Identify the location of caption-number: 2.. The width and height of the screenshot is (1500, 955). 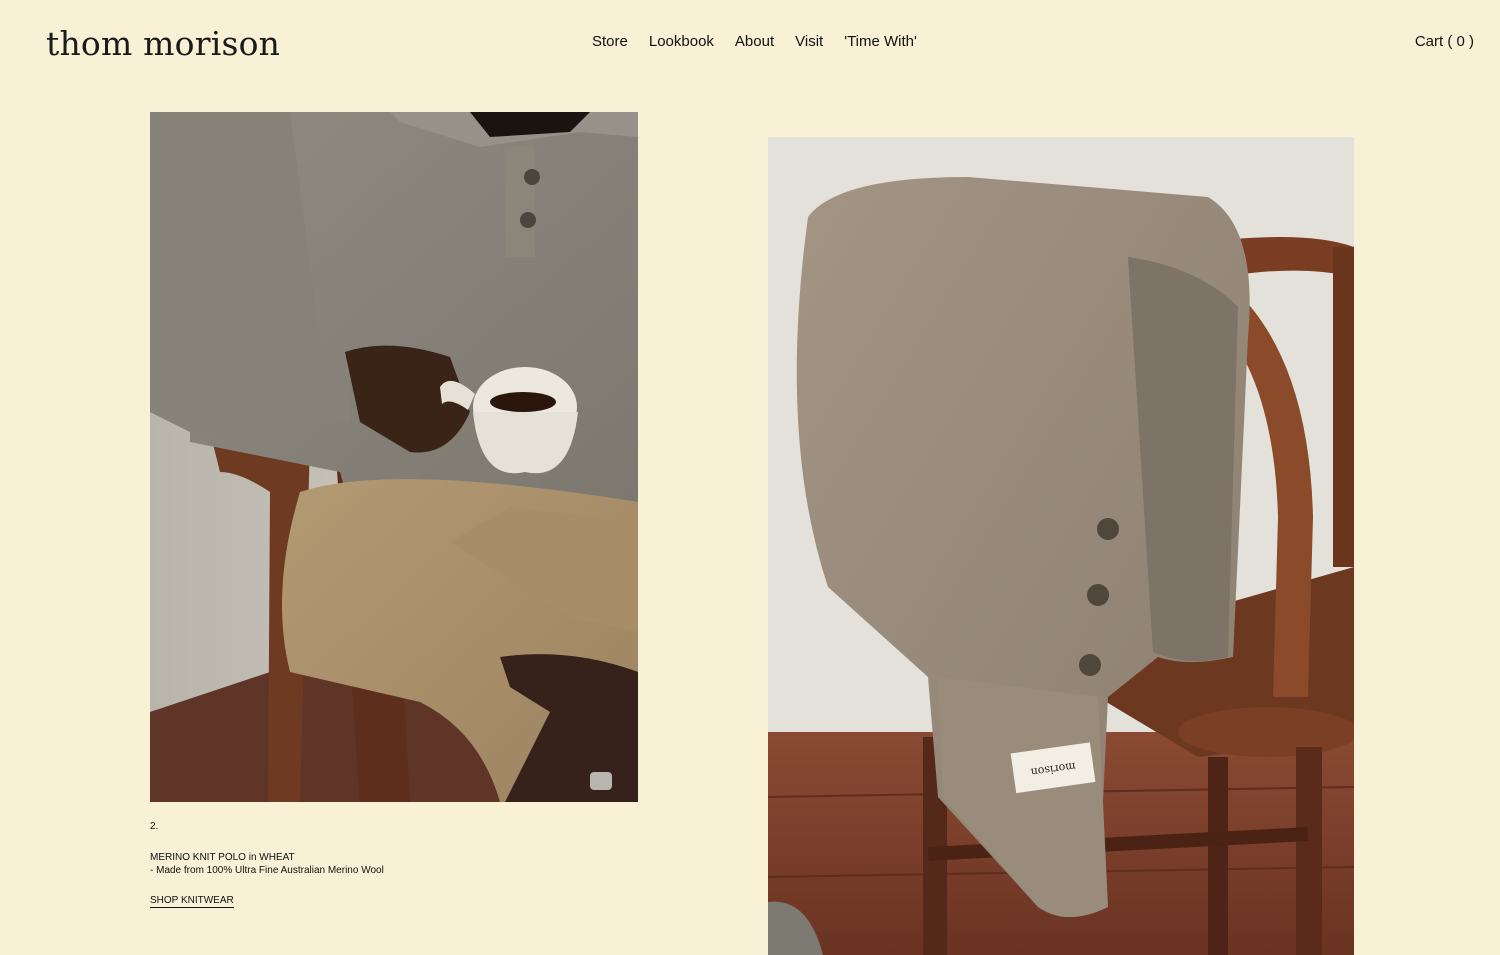
(154, 826).